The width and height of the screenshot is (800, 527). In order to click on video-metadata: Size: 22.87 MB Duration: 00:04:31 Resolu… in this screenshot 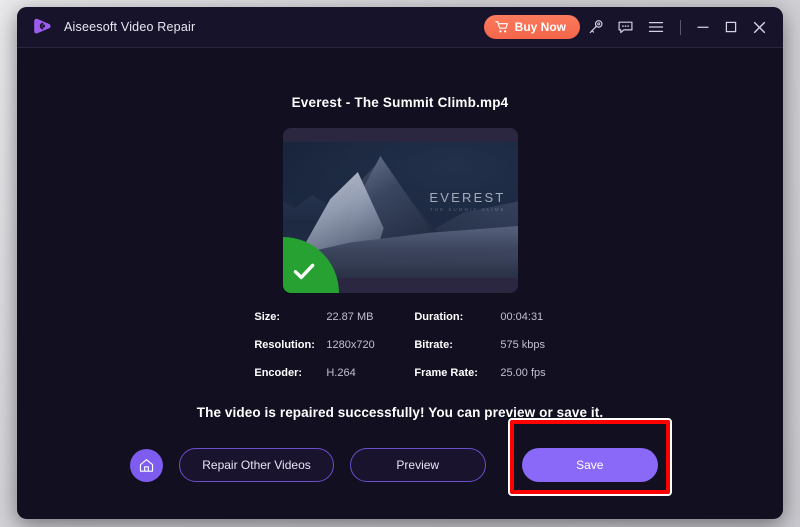, I will do `click(399, 345)`.